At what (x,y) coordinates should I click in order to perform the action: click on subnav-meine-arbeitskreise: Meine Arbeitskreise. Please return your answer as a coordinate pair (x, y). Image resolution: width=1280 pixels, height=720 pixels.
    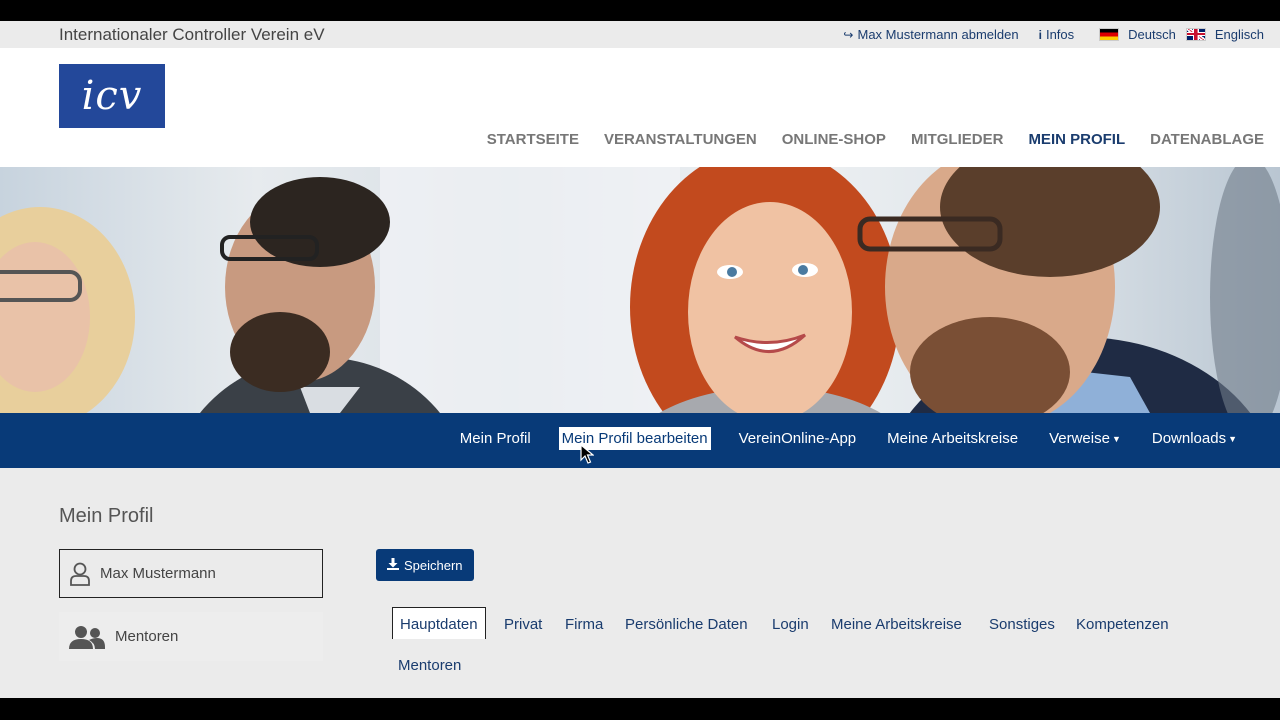
    Looking at the image, I should click on (952, 438).